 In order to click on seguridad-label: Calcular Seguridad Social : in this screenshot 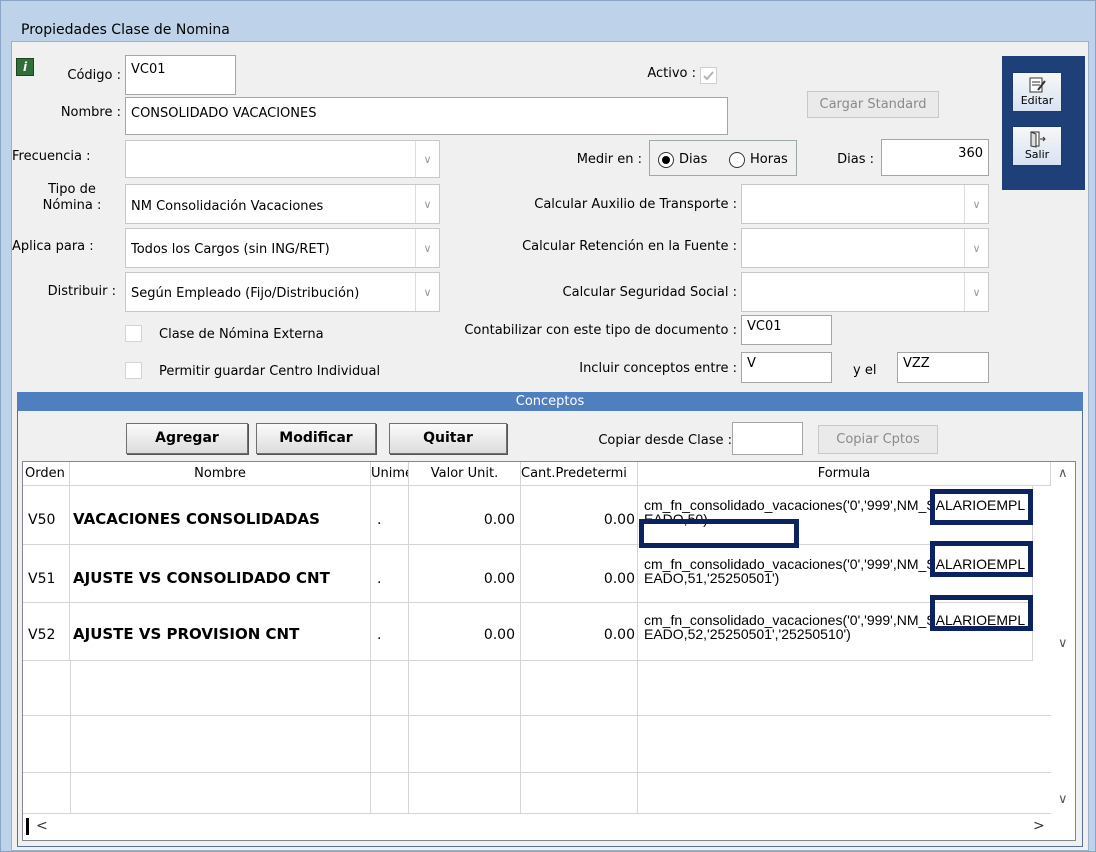, I will do `click(649, 292)`.